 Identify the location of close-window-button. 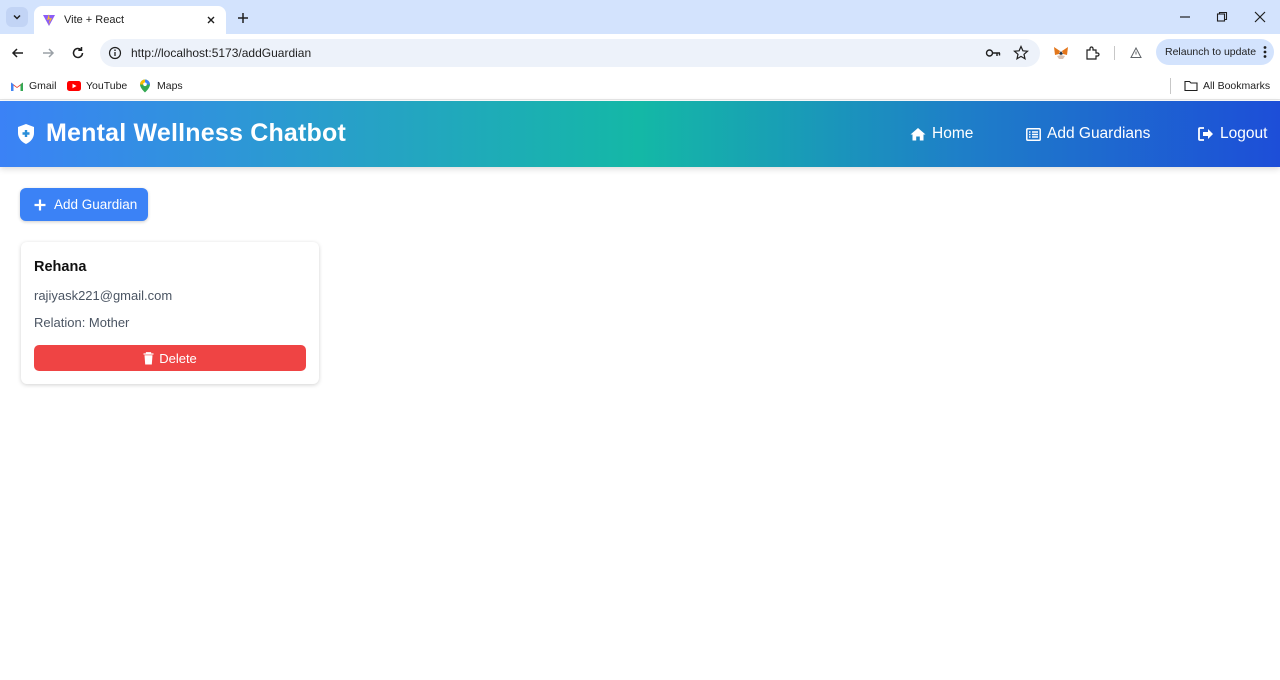
(1260, 17).